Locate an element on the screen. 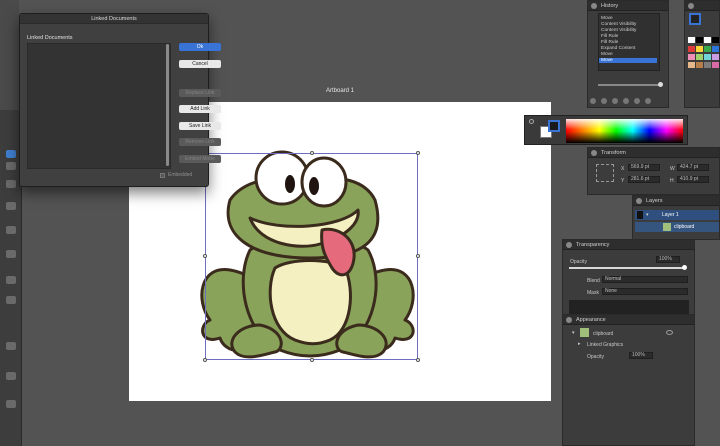  opacity-slider is located at coordinates (627, 268).